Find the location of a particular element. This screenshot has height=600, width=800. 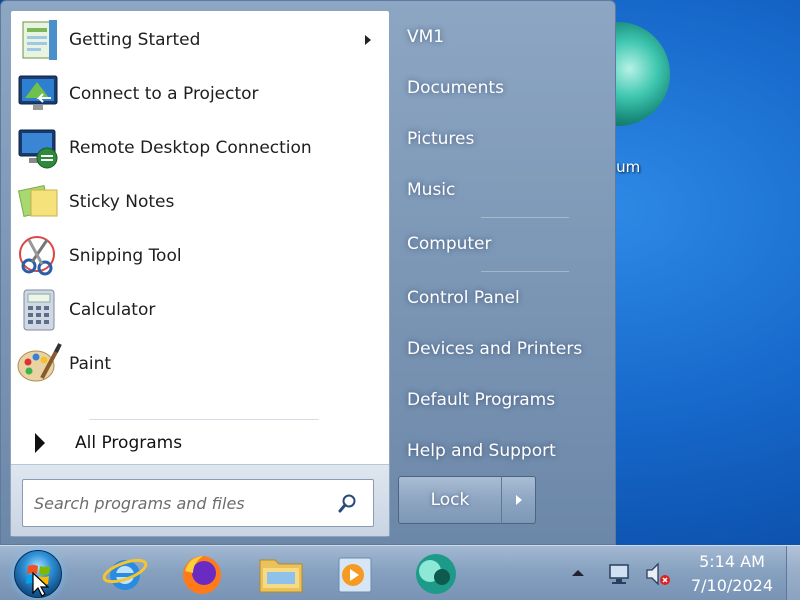

clock-date: 7/10/2024 is located at coordinates (732, 585).